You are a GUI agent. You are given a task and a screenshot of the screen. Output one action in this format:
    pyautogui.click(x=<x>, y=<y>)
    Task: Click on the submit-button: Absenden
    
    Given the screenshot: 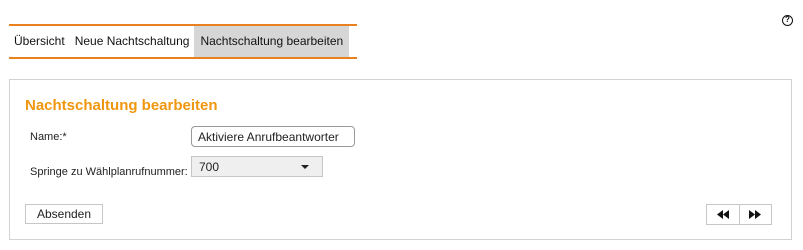 What is the action you would take?
    pyautogui.click(x=64, y=214)
    